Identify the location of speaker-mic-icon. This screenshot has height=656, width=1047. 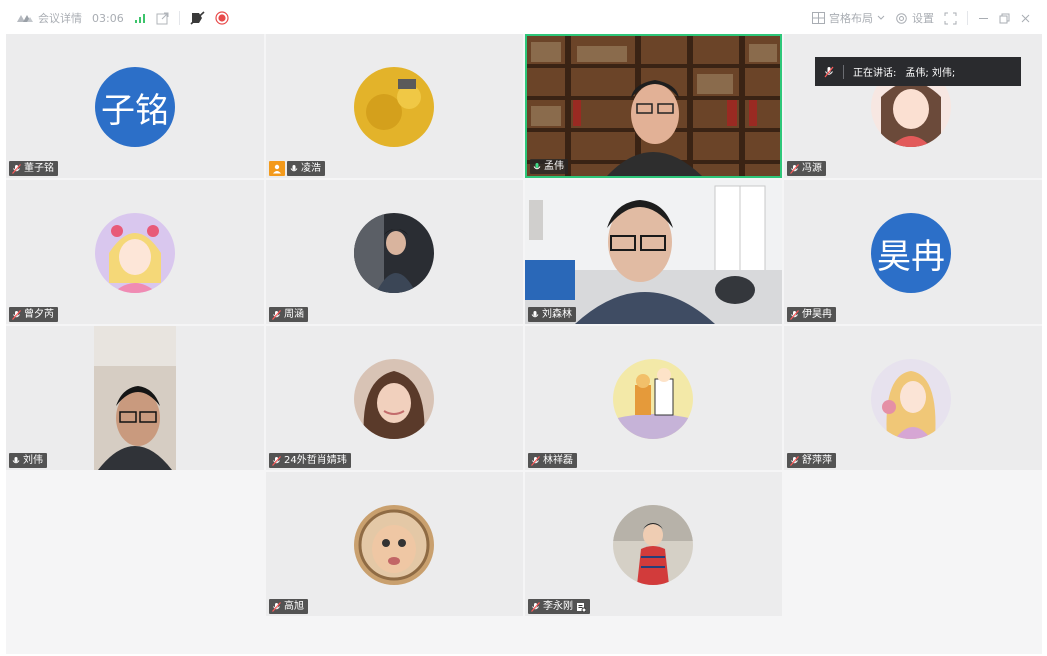
(829, 72).